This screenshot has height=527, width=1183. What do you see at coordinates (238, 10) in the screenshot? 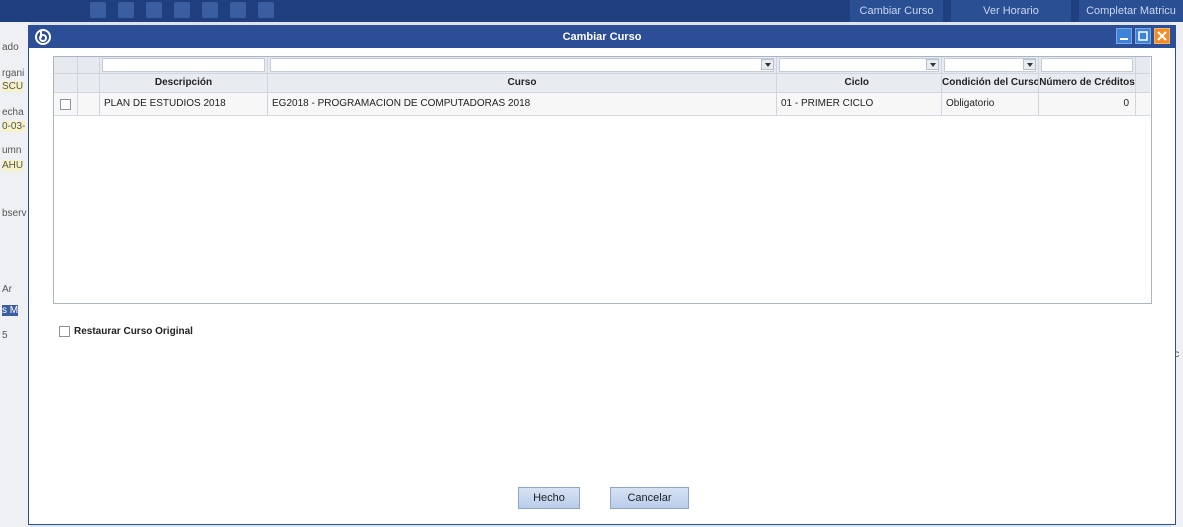
I see `chart-icon` at bounding box center [238, 10].